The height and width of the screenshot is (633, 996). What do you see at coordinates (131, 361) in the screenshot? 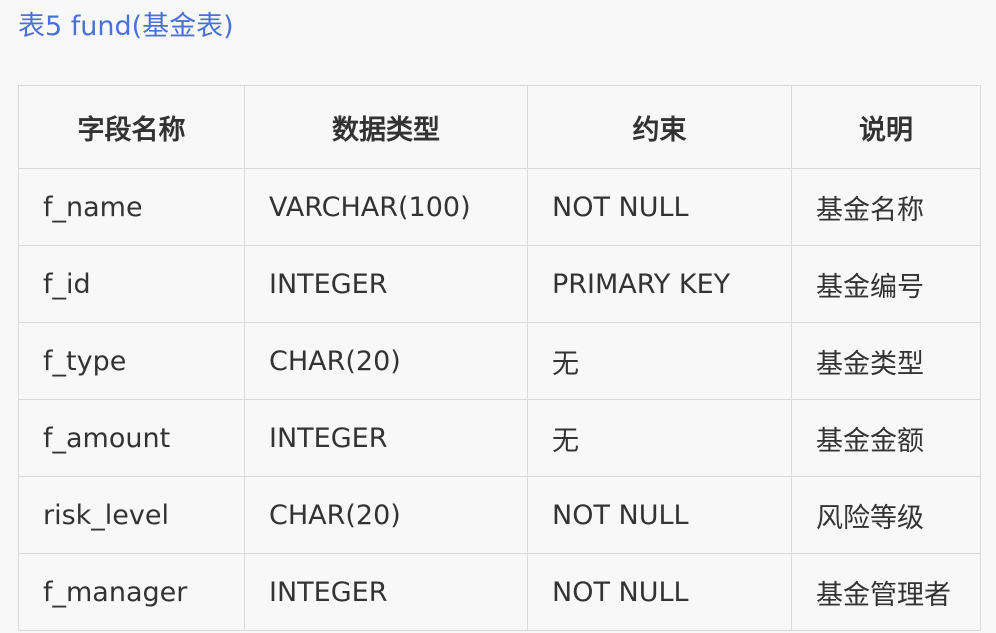
I see `cell-field-name: f_type` at bounding box center [131, 361].